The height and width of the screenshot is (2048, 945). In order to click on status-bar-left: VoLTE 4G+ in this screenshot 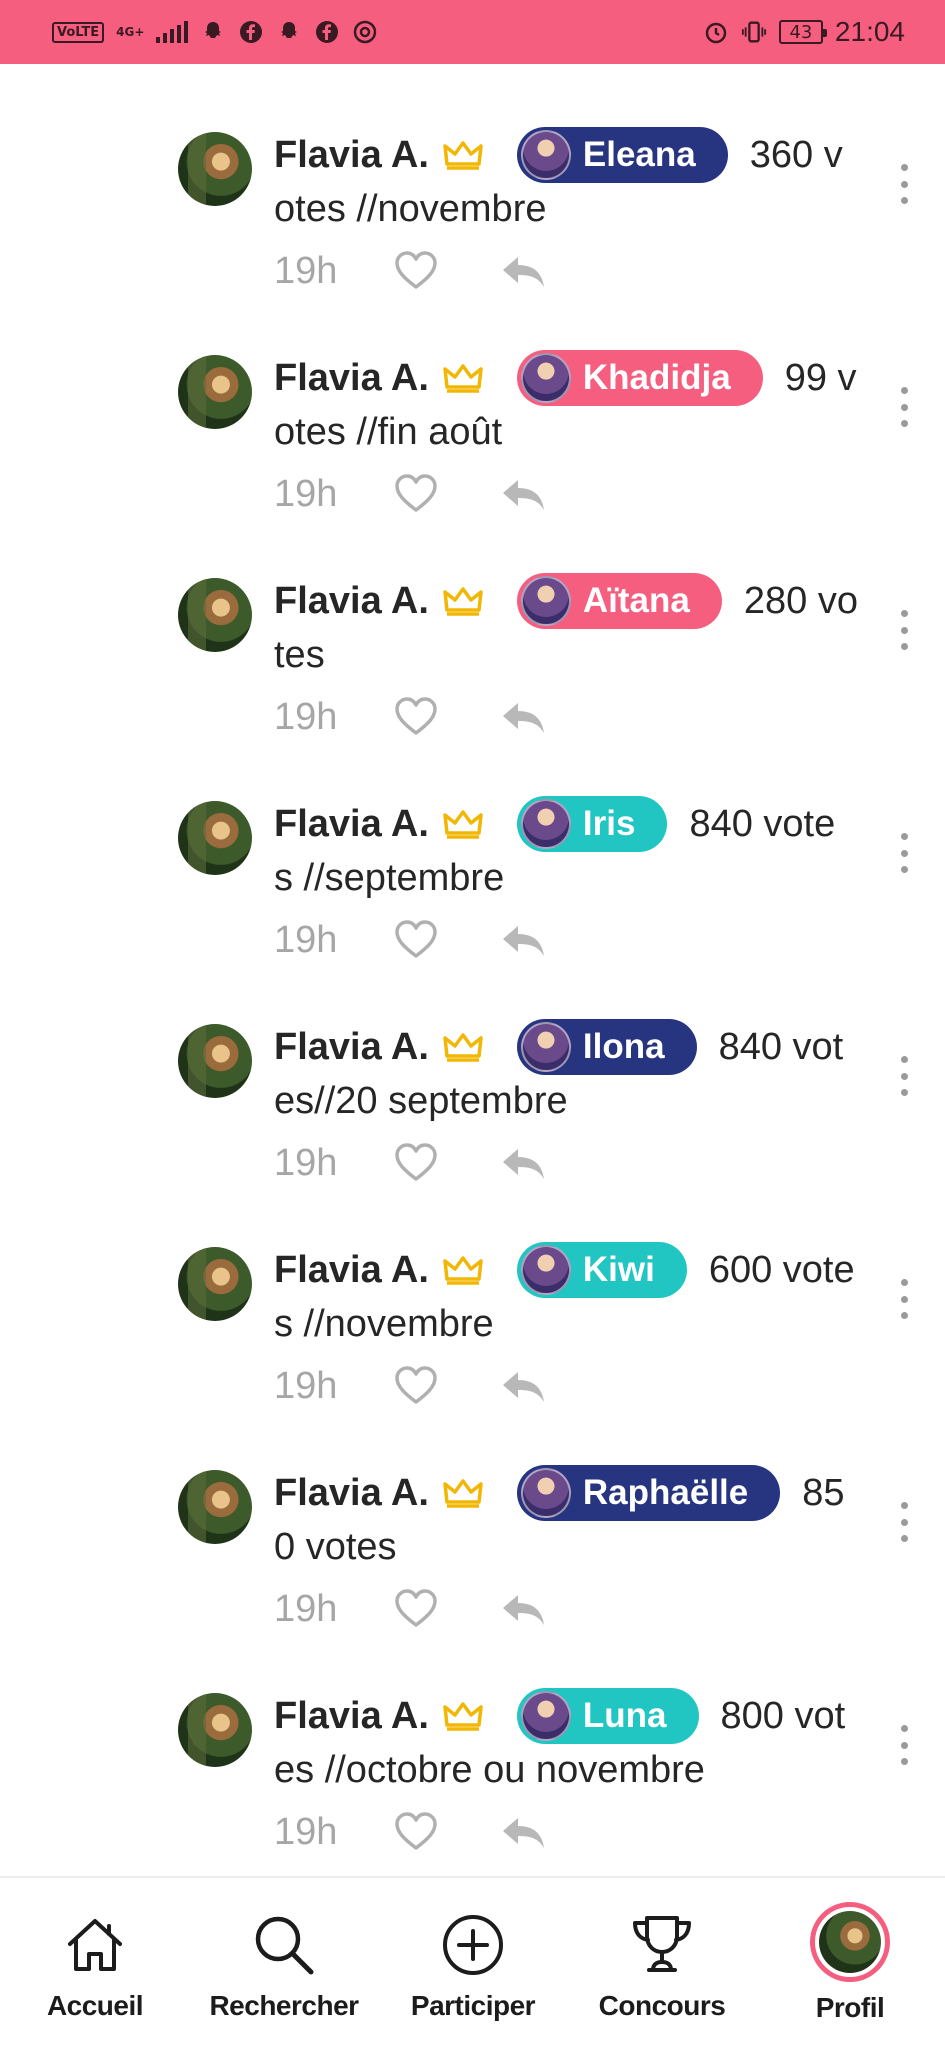, I will do `click(215, 32)`.